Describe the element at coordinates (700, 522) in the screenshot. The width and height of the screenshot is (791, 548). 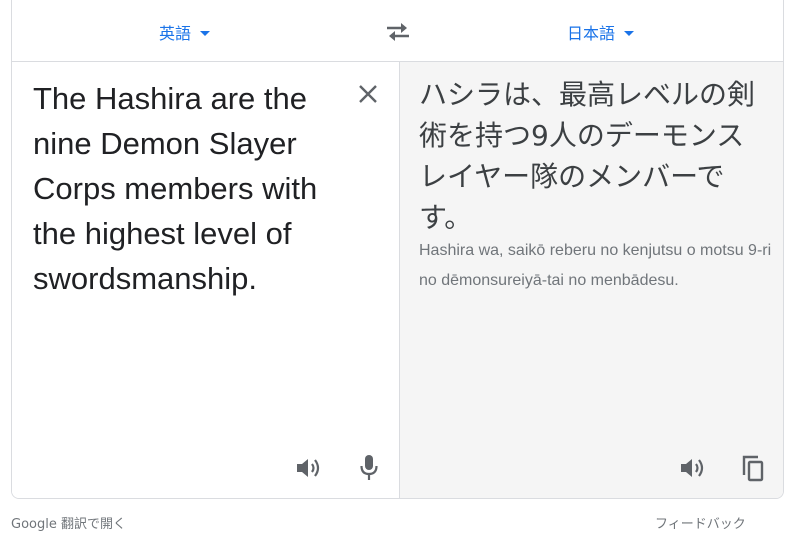
I see `feedback-link: フィードバック` at that location.